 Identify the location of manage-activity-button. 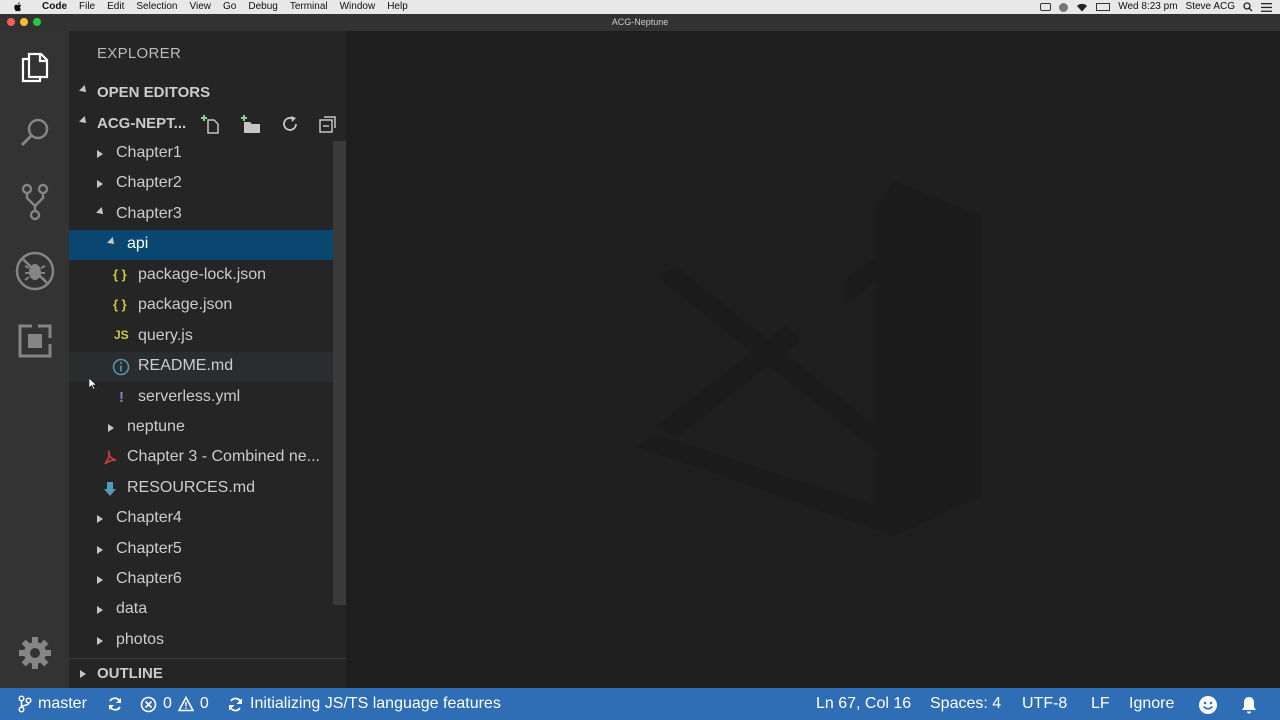
(35, 653).